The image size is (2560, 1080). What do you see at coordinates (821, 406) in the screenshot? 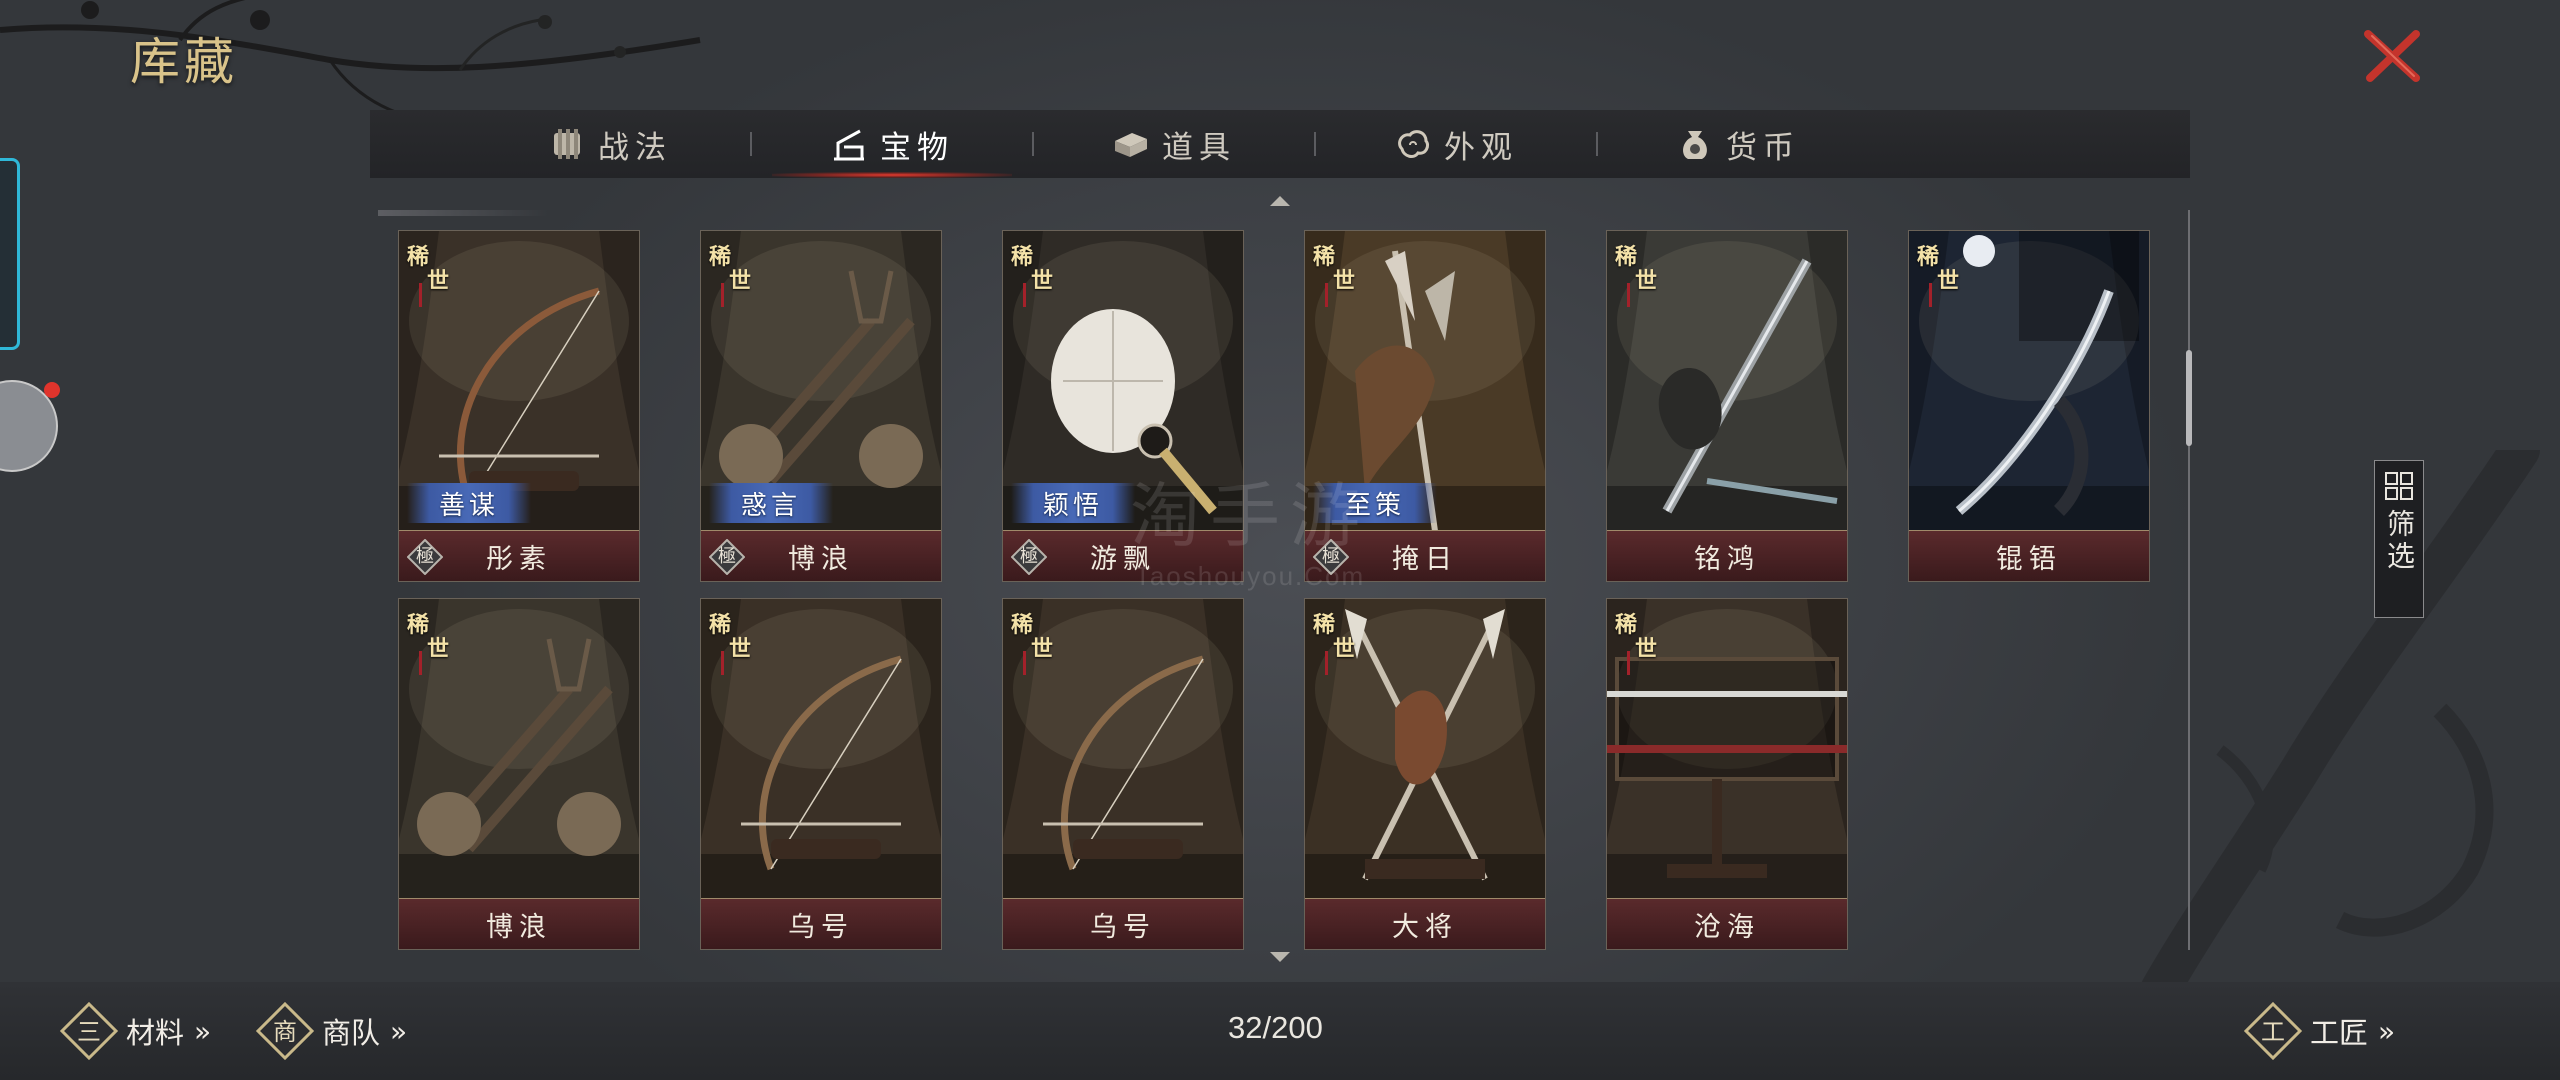
I see `treasure-card: 稀世惑言 博浪 極` at bounding box center [821, 406].